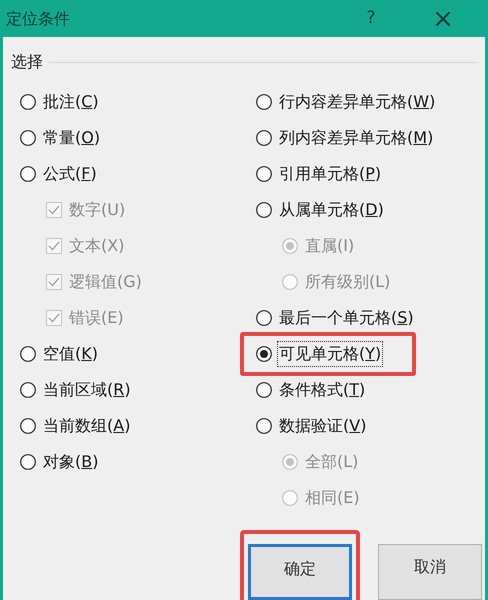 The height and width of the screenshot is (600, 488). Describe the element at coordinates (332, 498) in the screenshot. I see `option-label: 相同(E)` at that location.